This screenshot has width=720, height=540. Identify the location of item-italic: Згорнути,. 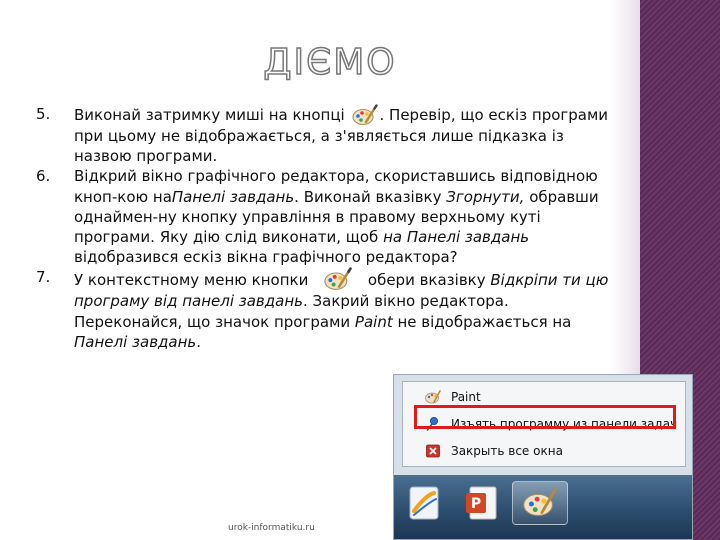
(485, 196).